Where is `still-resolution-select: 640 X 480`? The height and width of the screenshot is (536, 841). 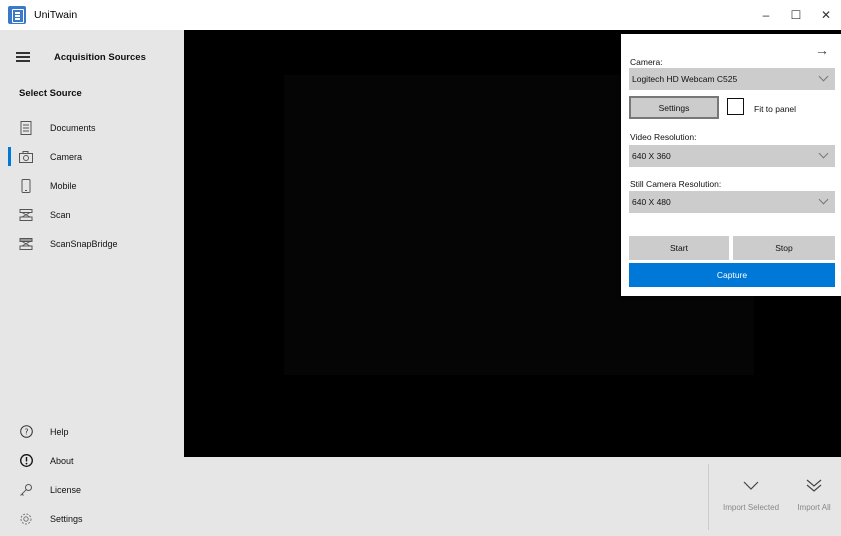 still-resolution-select: 640 X 480 is located at coordinates (732, 202).